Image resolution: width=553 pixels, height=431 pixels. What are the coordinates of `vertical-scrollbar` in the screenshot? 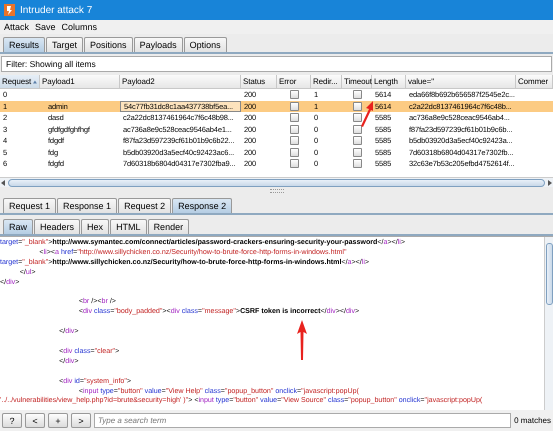 It's located at (548, 323).